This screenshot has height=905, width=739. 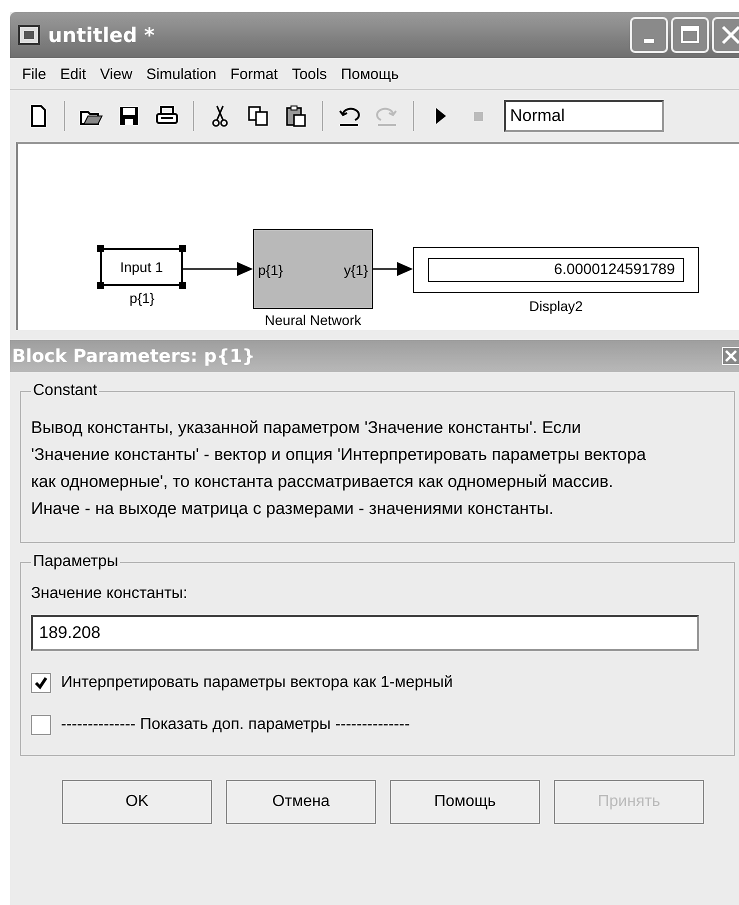 I want to click on group-legend: Constant, so click(x=65, y=391).